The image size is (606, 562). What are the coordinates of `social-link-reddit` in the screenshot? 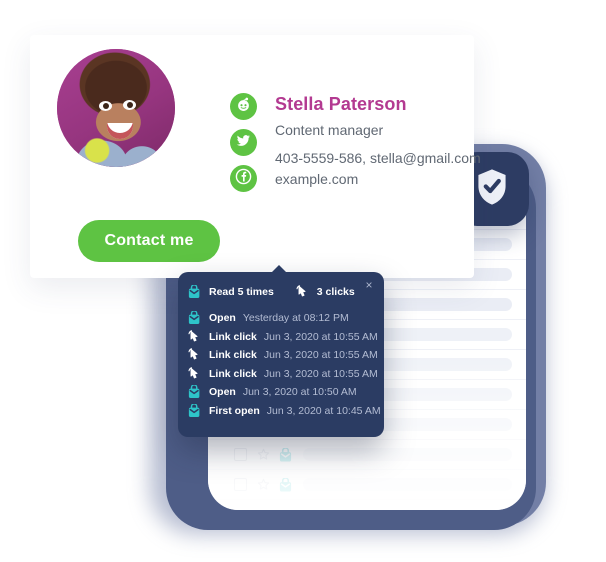 It's located at (243, 106).